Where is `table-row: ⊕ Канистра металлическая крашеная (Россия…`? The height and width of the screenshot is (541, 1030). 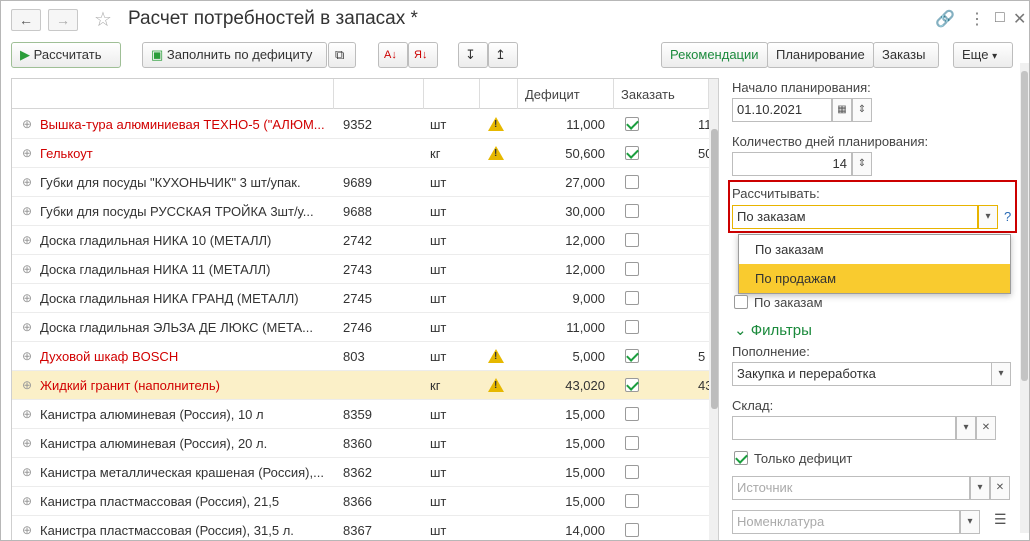 table-row: ⊕ Канистра металлическая крашеная (Россия… is located at coordinates (365, 472).